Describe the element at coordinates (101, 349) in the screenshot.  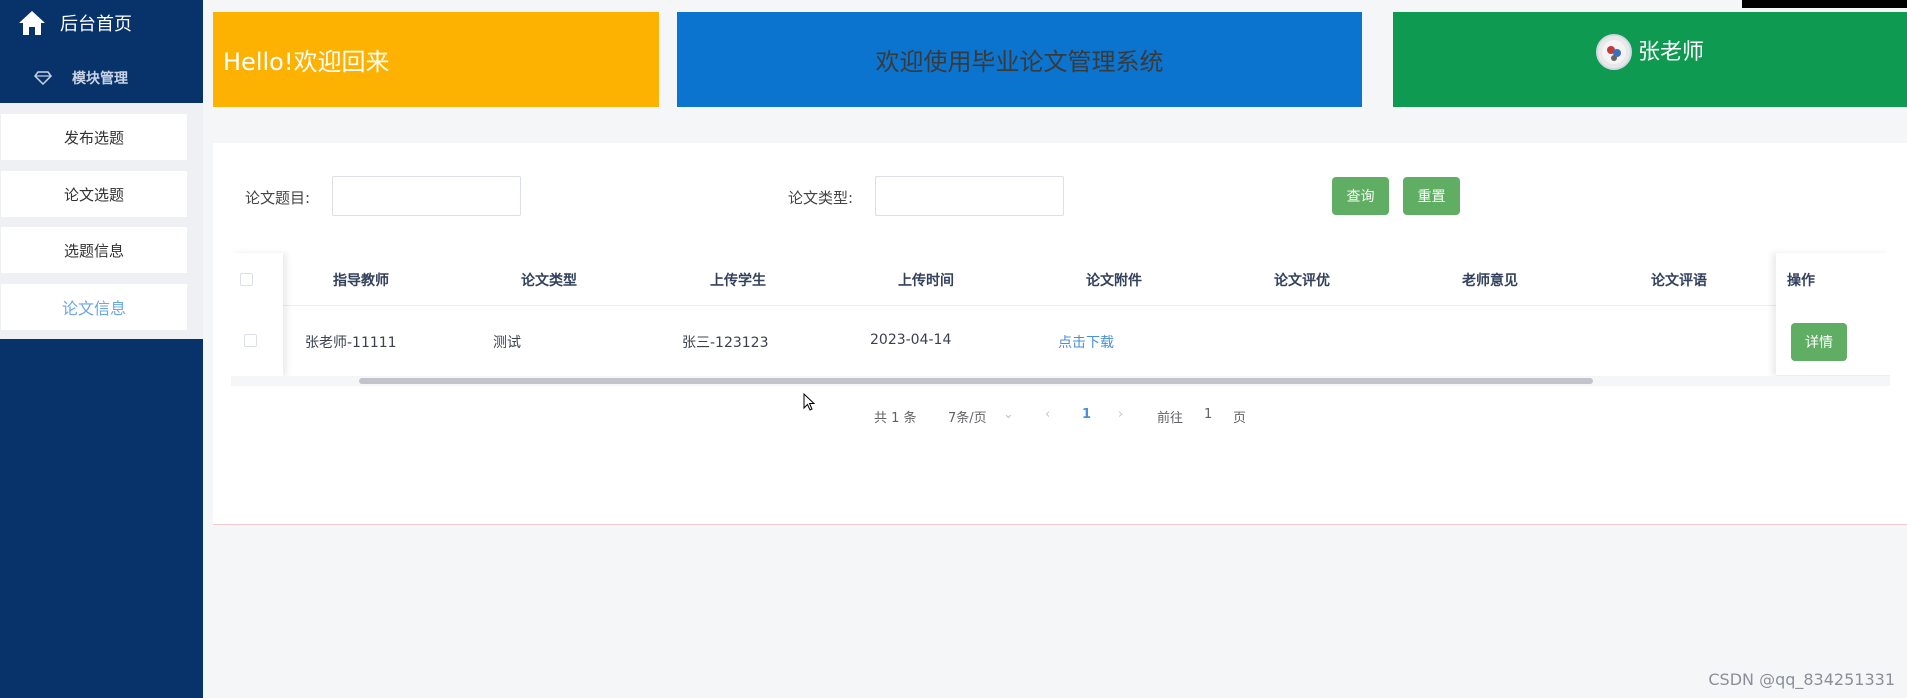
I see `sidebar: 后台首页 模块管理 发布选题 论文选题 选题信息 论文信息` at that location.